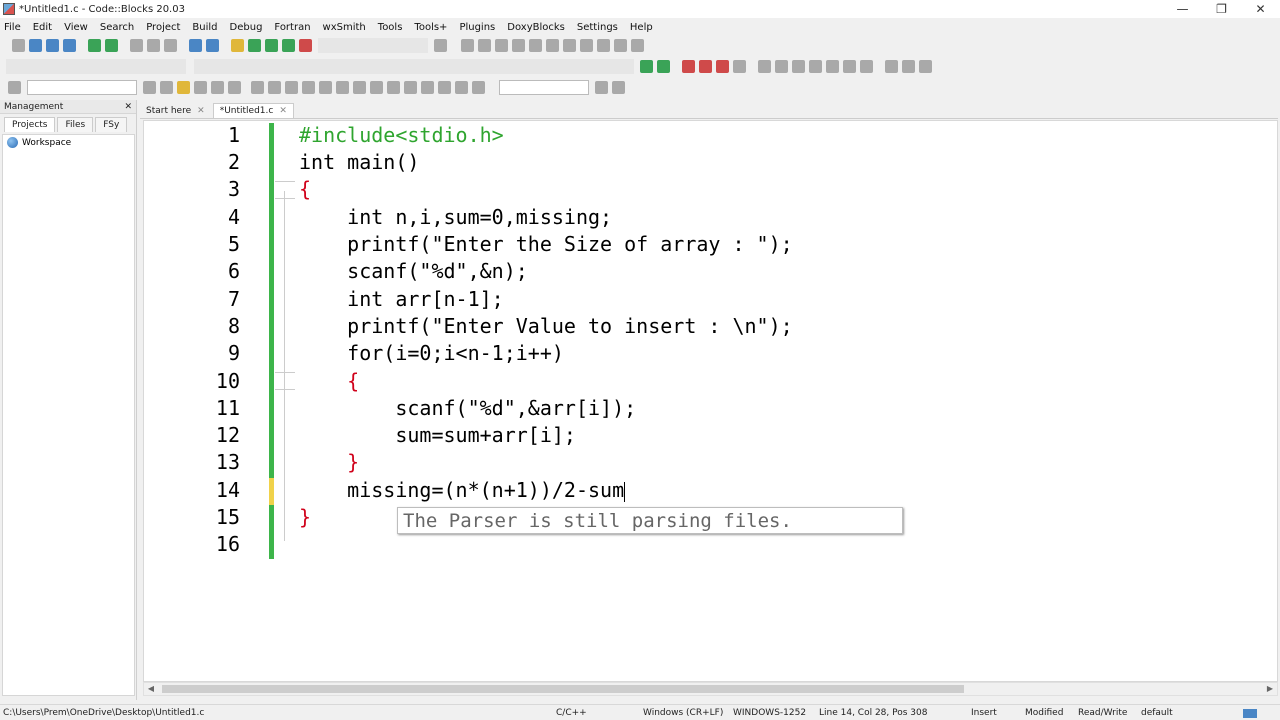 The height and width of the screenshot is (720, 1280). Describe the element at coordinates (467, 45) in the screenshot. I see `debug-continue-icon` at that location.